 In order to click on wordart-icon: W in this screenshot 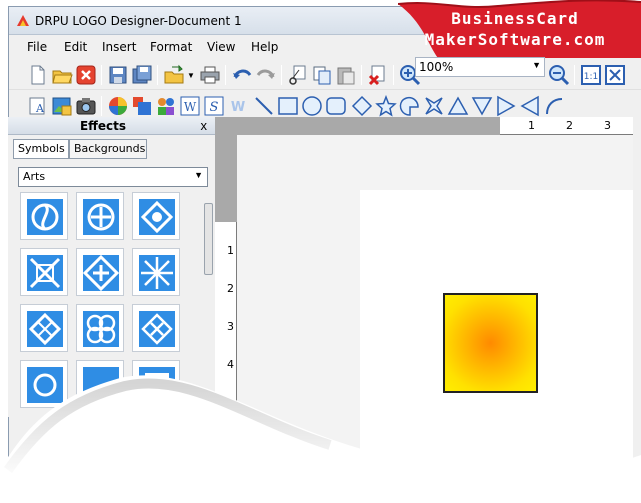, I will do `click(190, 106)`.